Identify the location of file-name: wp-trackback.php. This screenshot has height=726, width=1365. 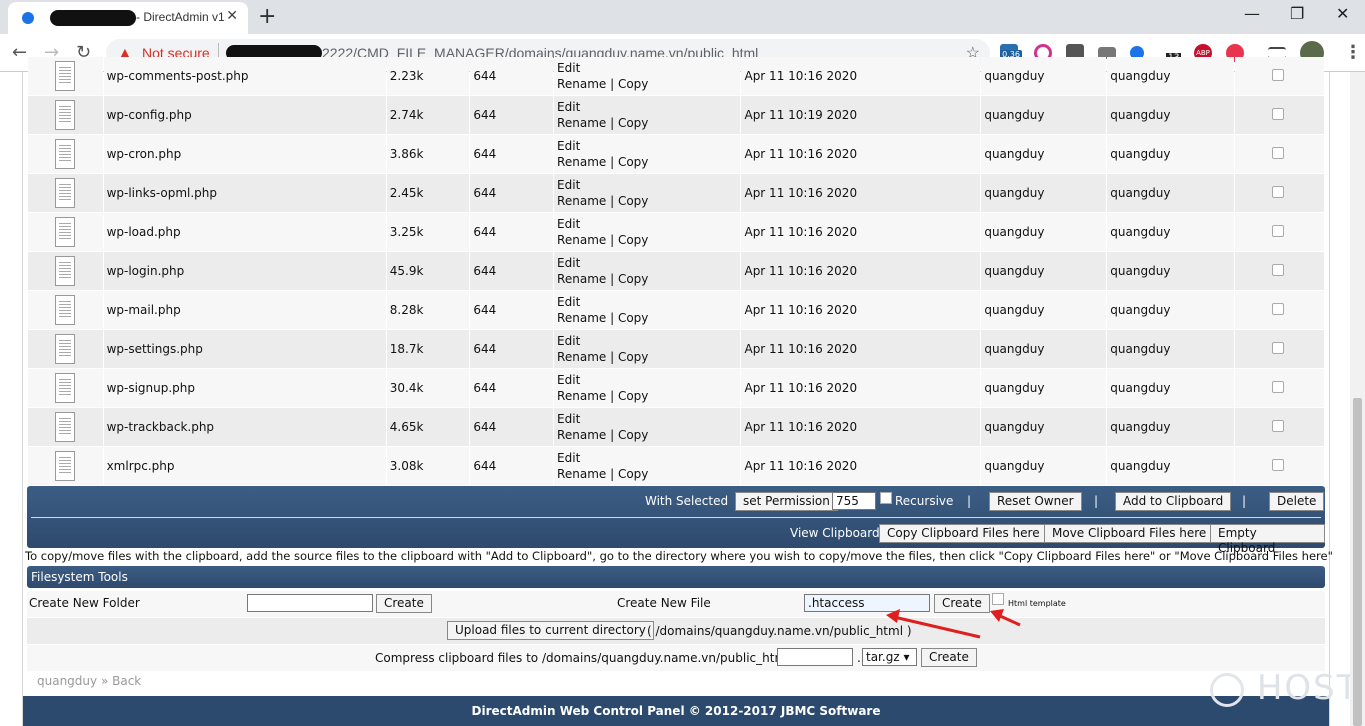
(160, 427).